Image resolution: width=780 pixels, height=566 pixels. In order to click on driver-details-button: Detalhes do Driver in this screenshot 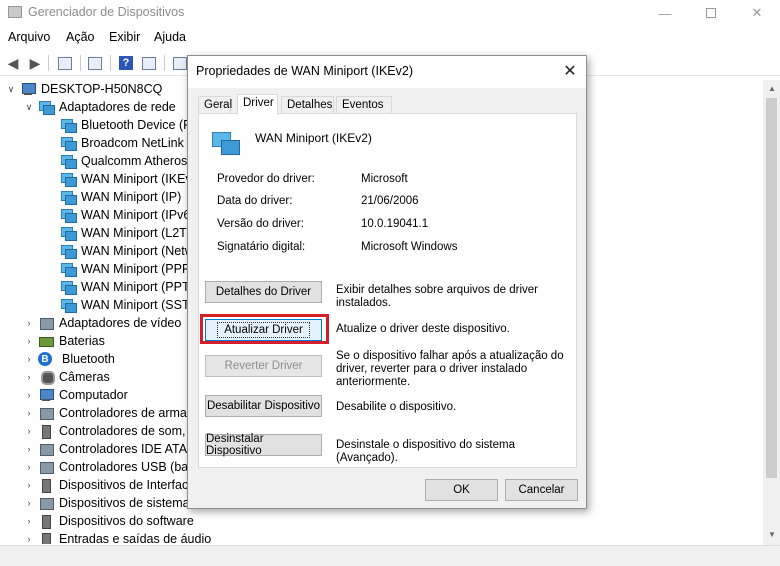, I will do `click(263, 292)`.